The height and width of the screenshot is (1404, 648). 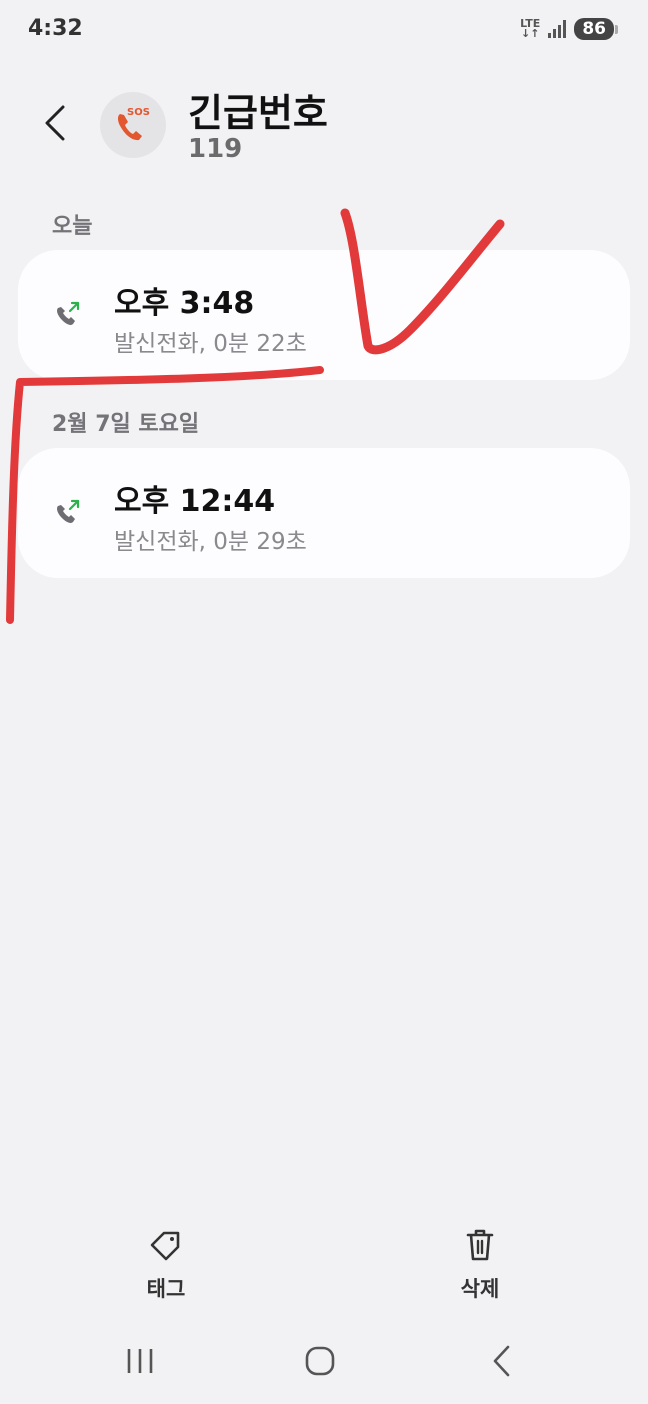 I want to click on delete-label: 삭제, so click(x=480, y=1289).